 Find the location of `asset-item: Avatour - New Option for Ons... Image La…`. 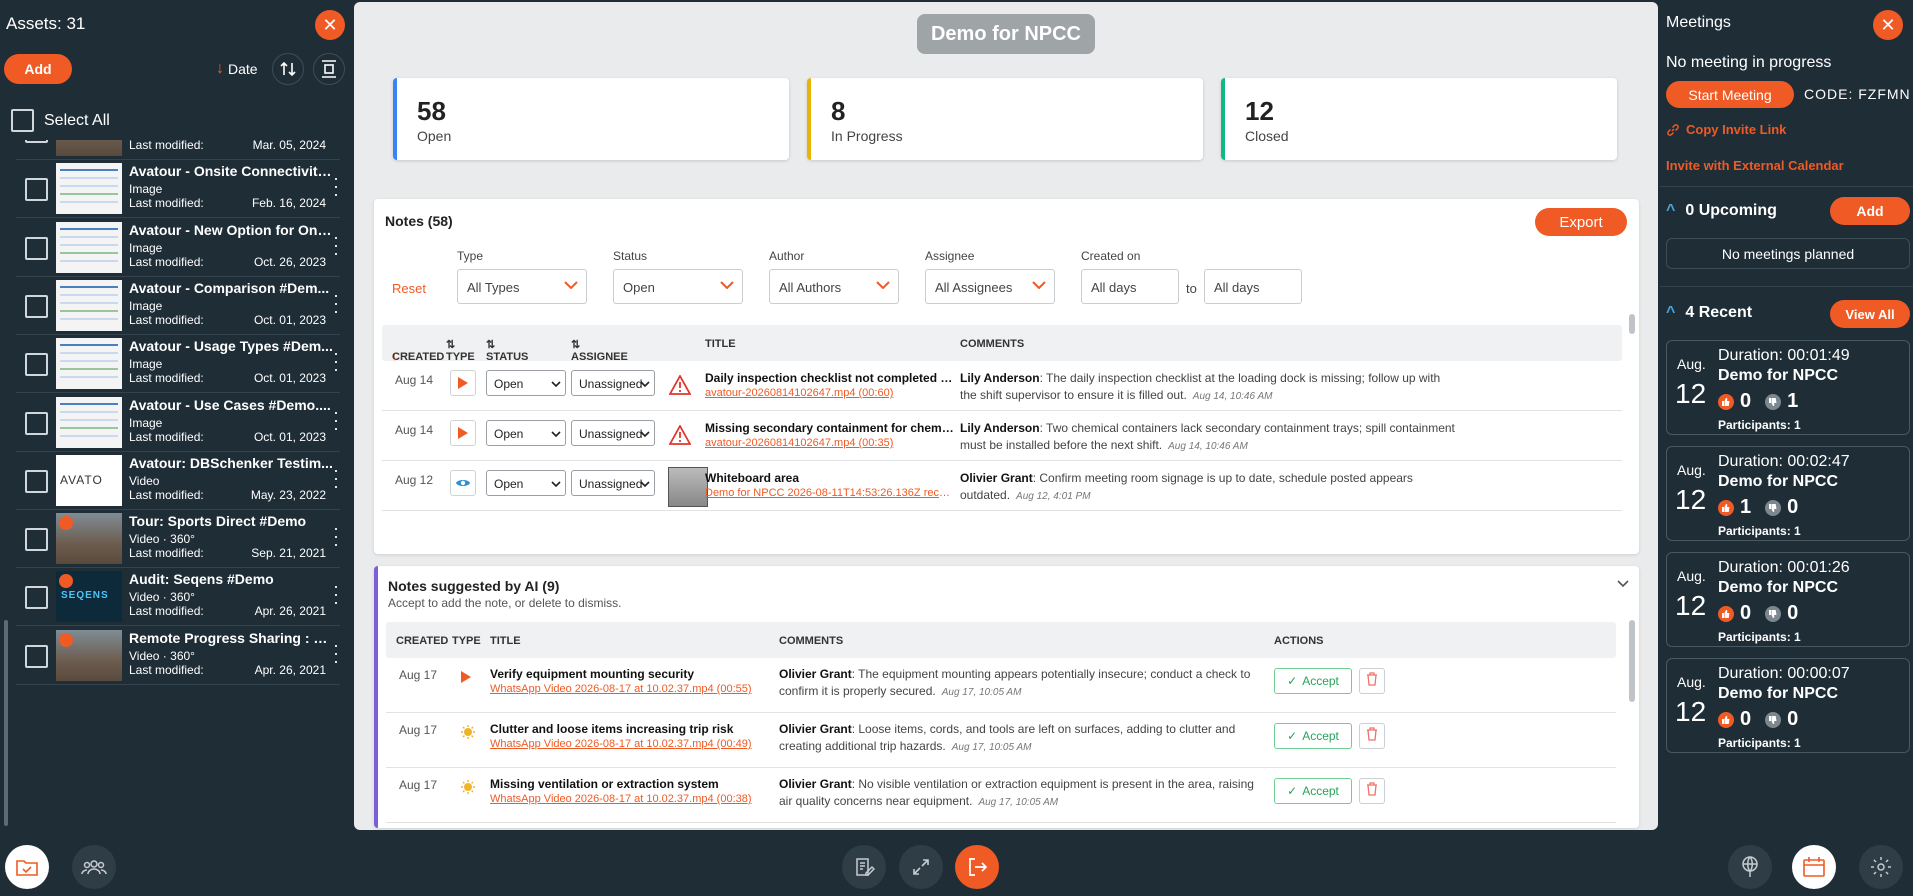

asset-item: Avatour - New Option for Ons... Image La… is located at coordinates (178, 248).